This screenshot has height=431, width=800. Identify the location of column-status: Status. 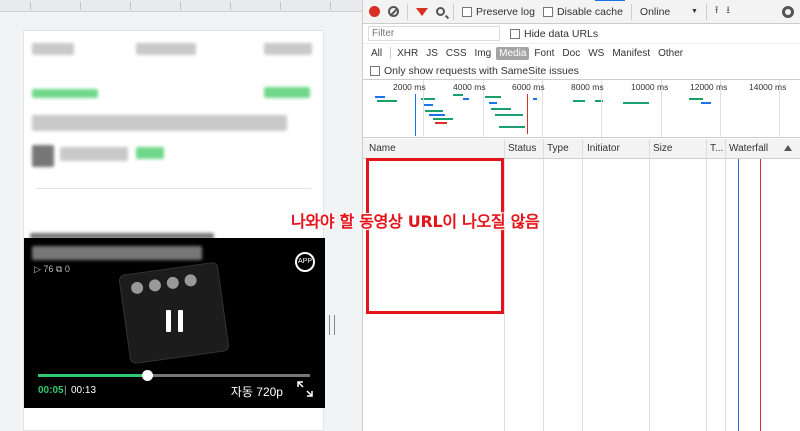
(522, 148).